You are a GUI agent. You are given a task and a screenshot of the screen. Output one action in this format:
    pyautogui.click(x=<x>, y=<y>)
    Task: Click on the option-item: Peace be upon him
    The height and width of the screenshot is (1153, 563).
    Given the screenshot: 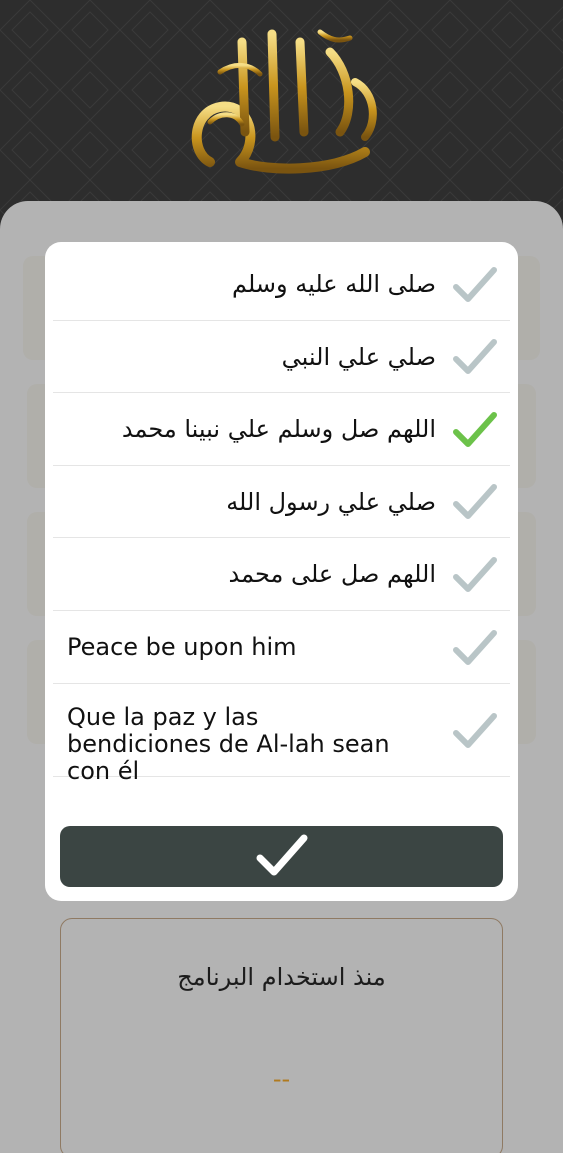 What is the action you would take?
    pyautogui.click(x=281, y=647)
    